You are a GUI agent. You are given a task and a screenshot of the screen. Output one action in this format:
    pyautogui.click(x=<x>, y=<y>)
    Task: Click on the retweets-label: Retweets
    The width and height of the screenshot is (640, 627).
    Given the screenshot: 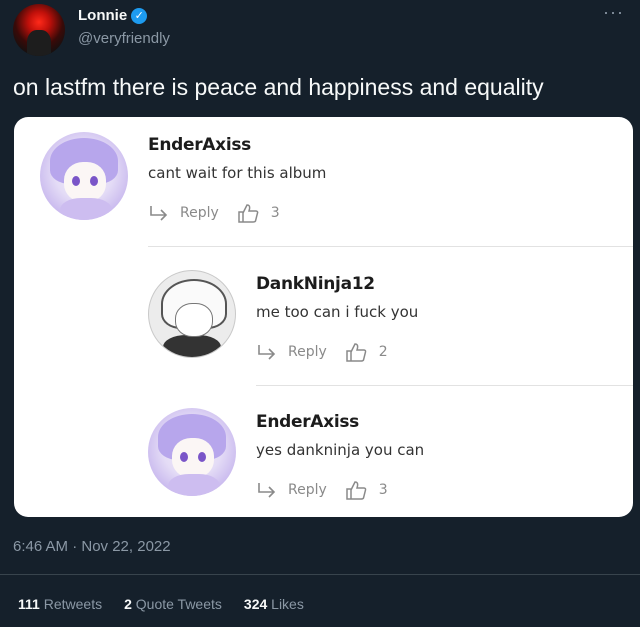 What is the action you would take?
    pyautogui.click(x=73, y=604)
    